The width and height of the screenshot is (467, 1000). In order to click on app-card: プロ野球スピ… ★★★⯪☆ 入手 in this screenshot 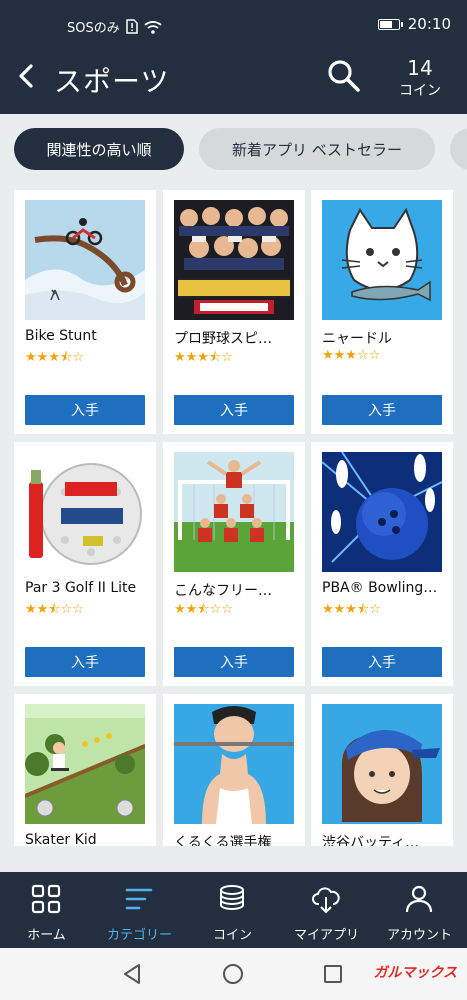, I will do `click(234, 312)`.